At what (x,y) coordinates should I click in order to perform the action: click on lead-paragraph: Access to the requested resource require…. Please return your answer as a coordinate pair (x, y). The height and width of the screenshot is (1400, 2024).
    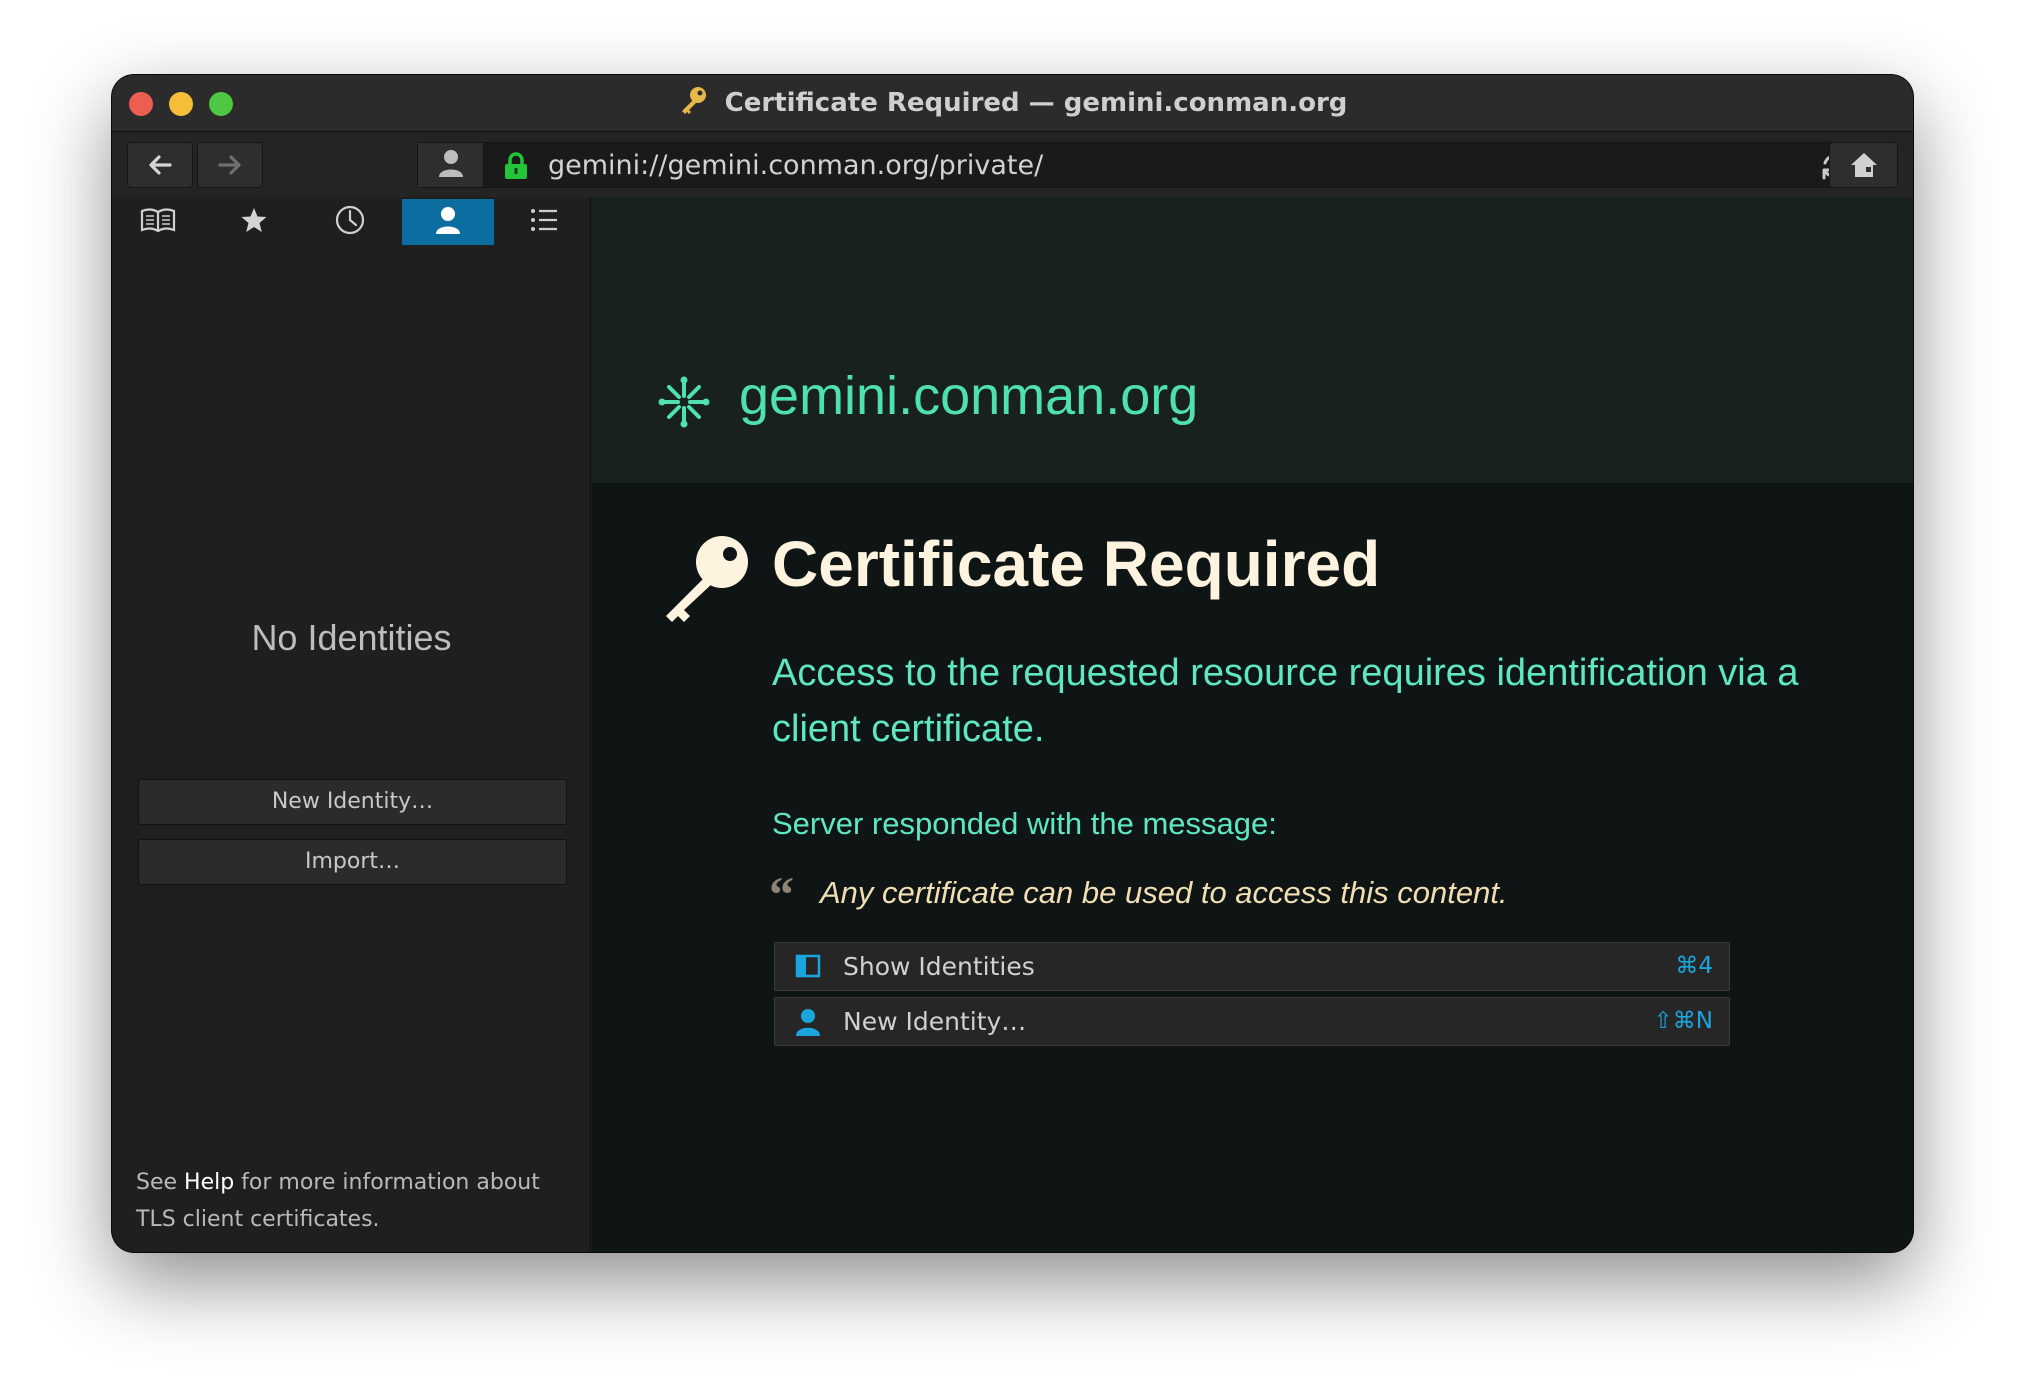
    Looking at the image, I should click on (1285, 701).